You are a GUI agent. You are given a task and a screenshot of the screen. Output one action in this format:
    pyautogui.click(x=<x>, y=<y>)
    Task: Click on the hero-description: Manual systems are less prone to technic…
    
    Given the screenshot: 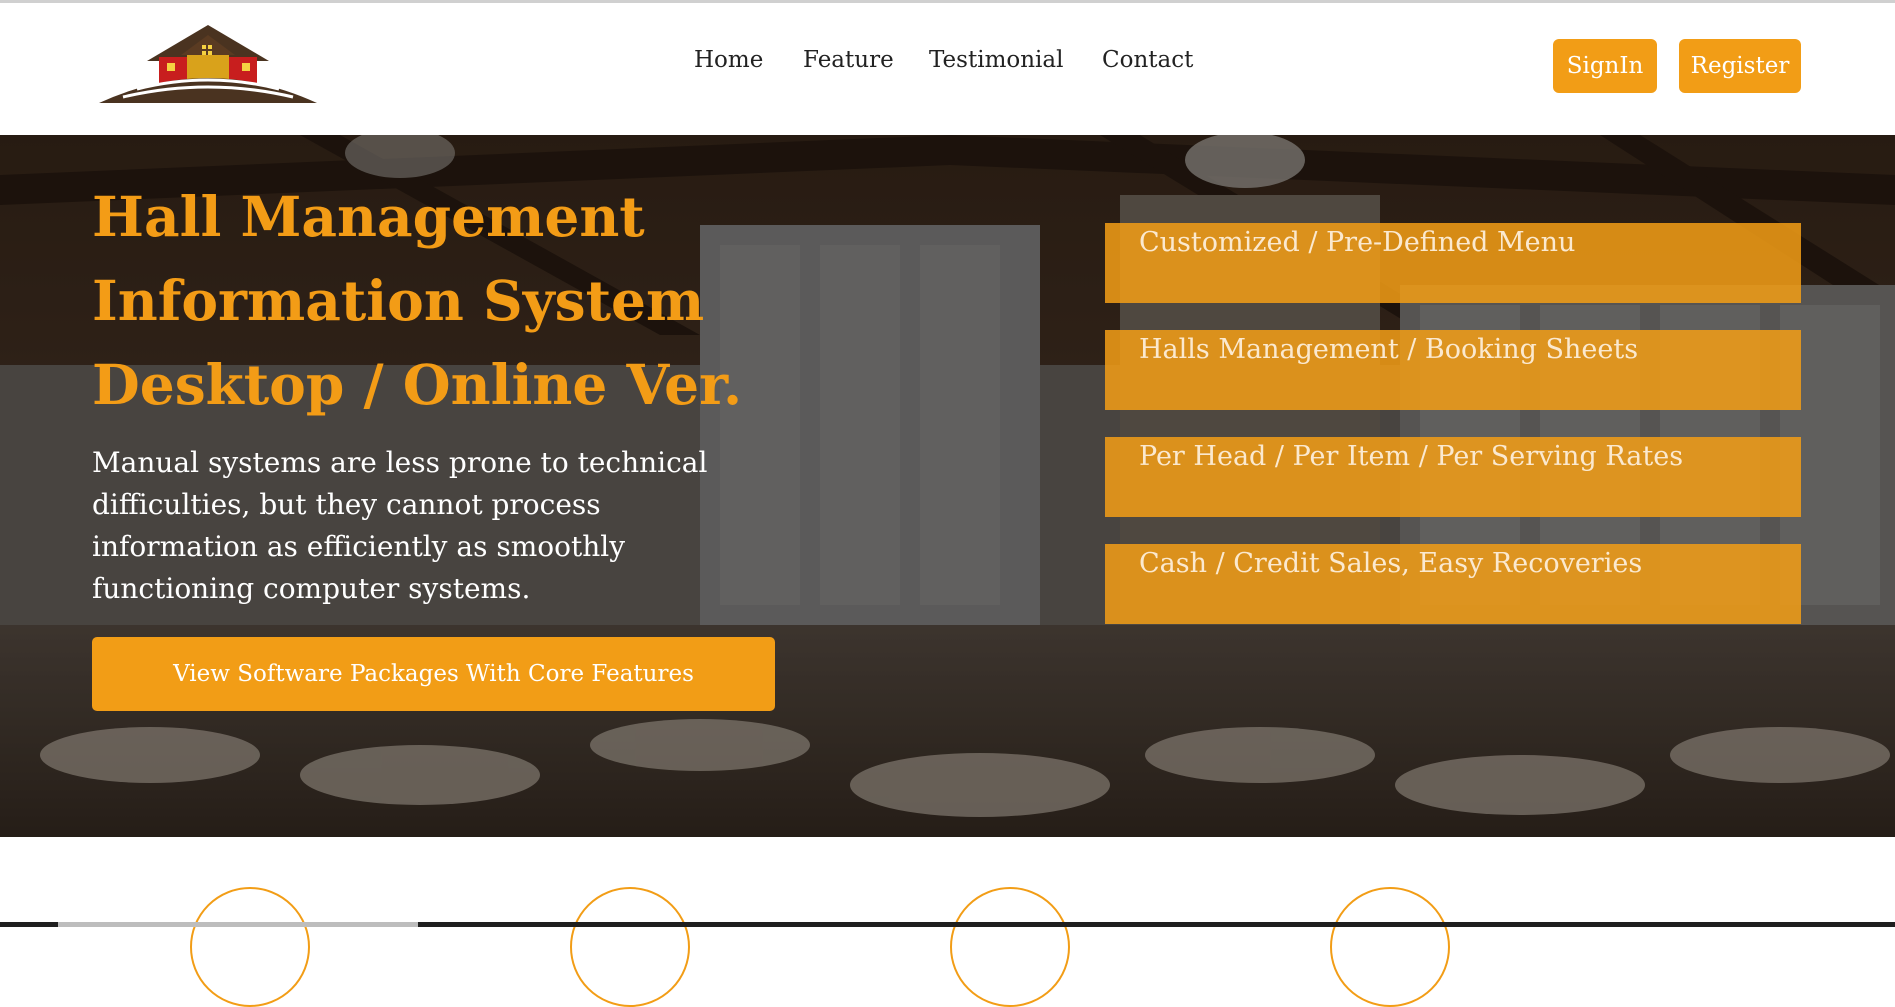 What is the action you would take?
    pyautogui.click(x=400, y=525)
    